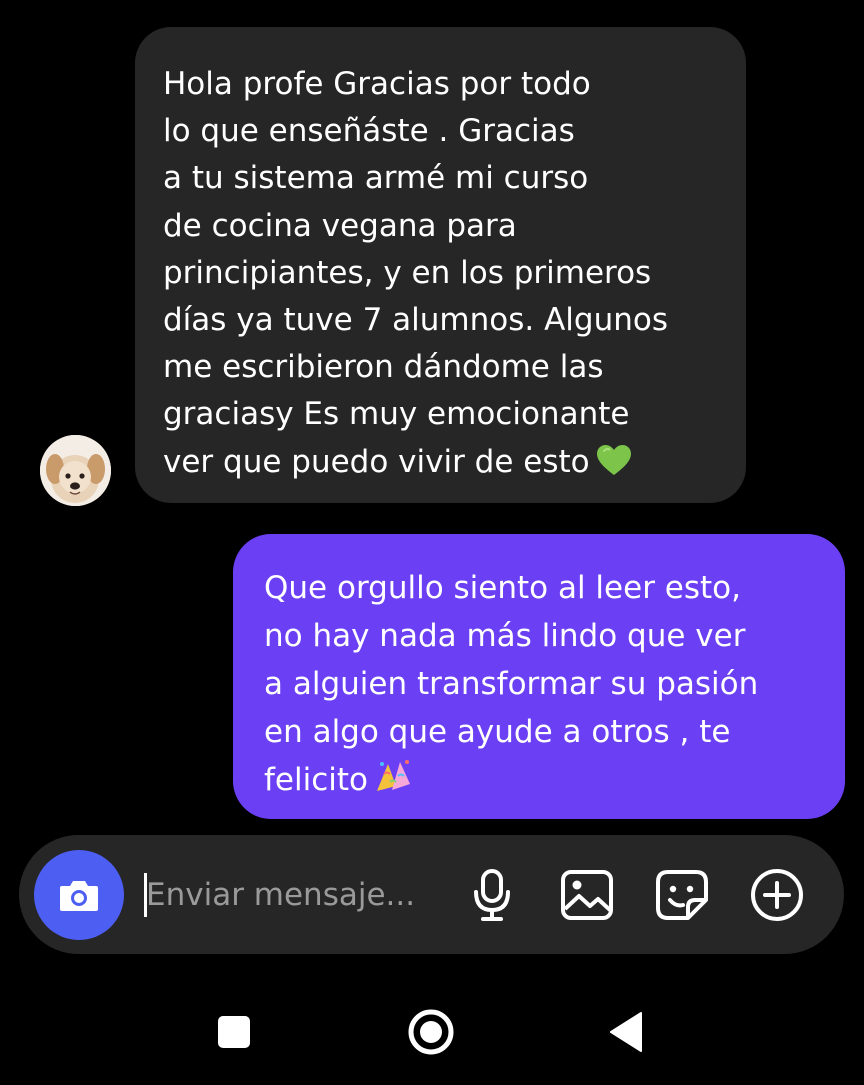 The height and width of the screenshot is (1085, 864). Describe the element at coordinates (497, 732) in the screenshot. I see `outgoing-message-line: en algo que ayude a otros , te` at that location.